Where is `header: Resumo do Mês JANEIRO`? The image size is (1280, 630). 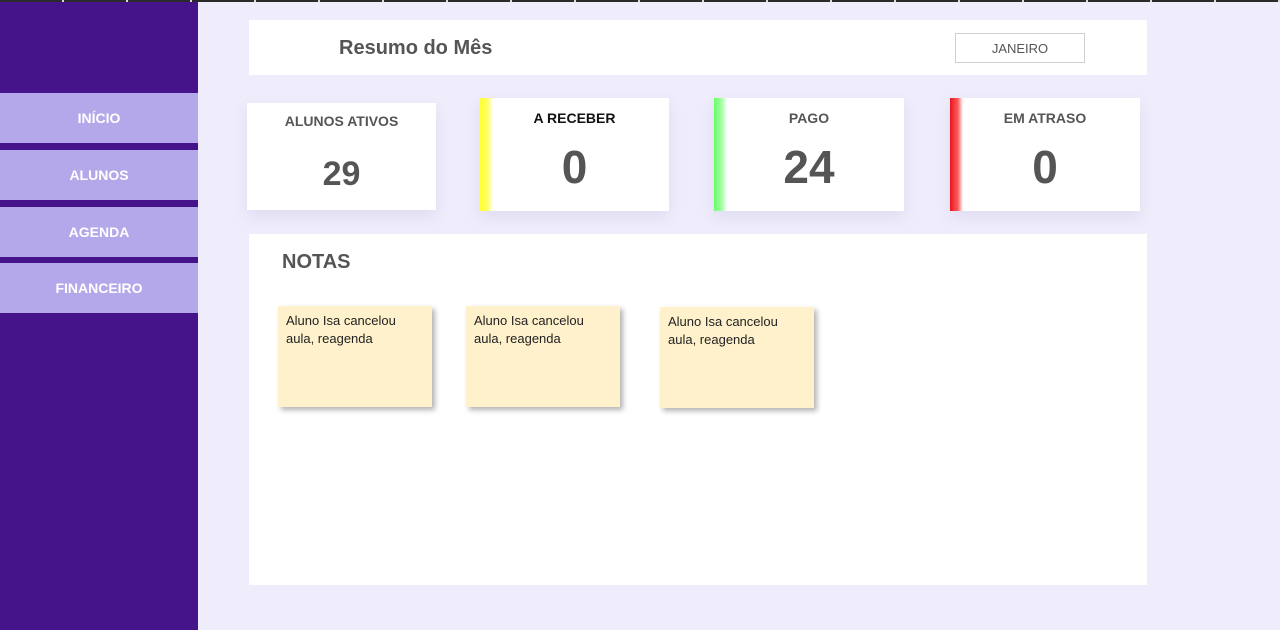 header: Resumo do Mês JANEIRO is located at coordinates (698, 47).